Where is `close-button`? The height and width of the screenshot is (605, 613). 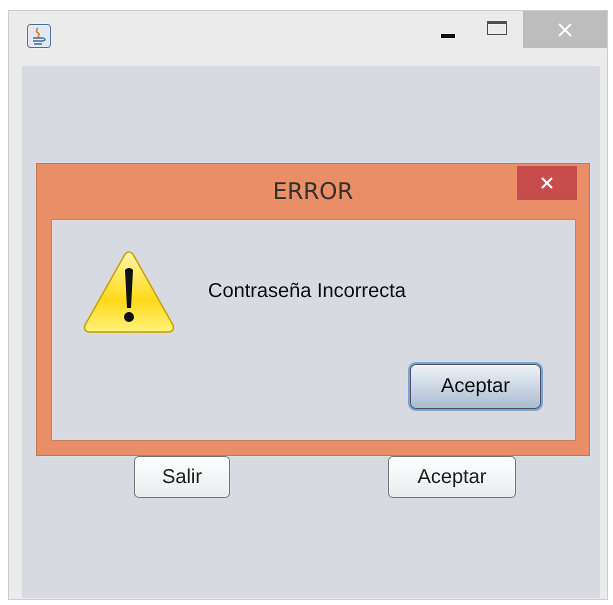
close-button is located at coordinates (547, 183).